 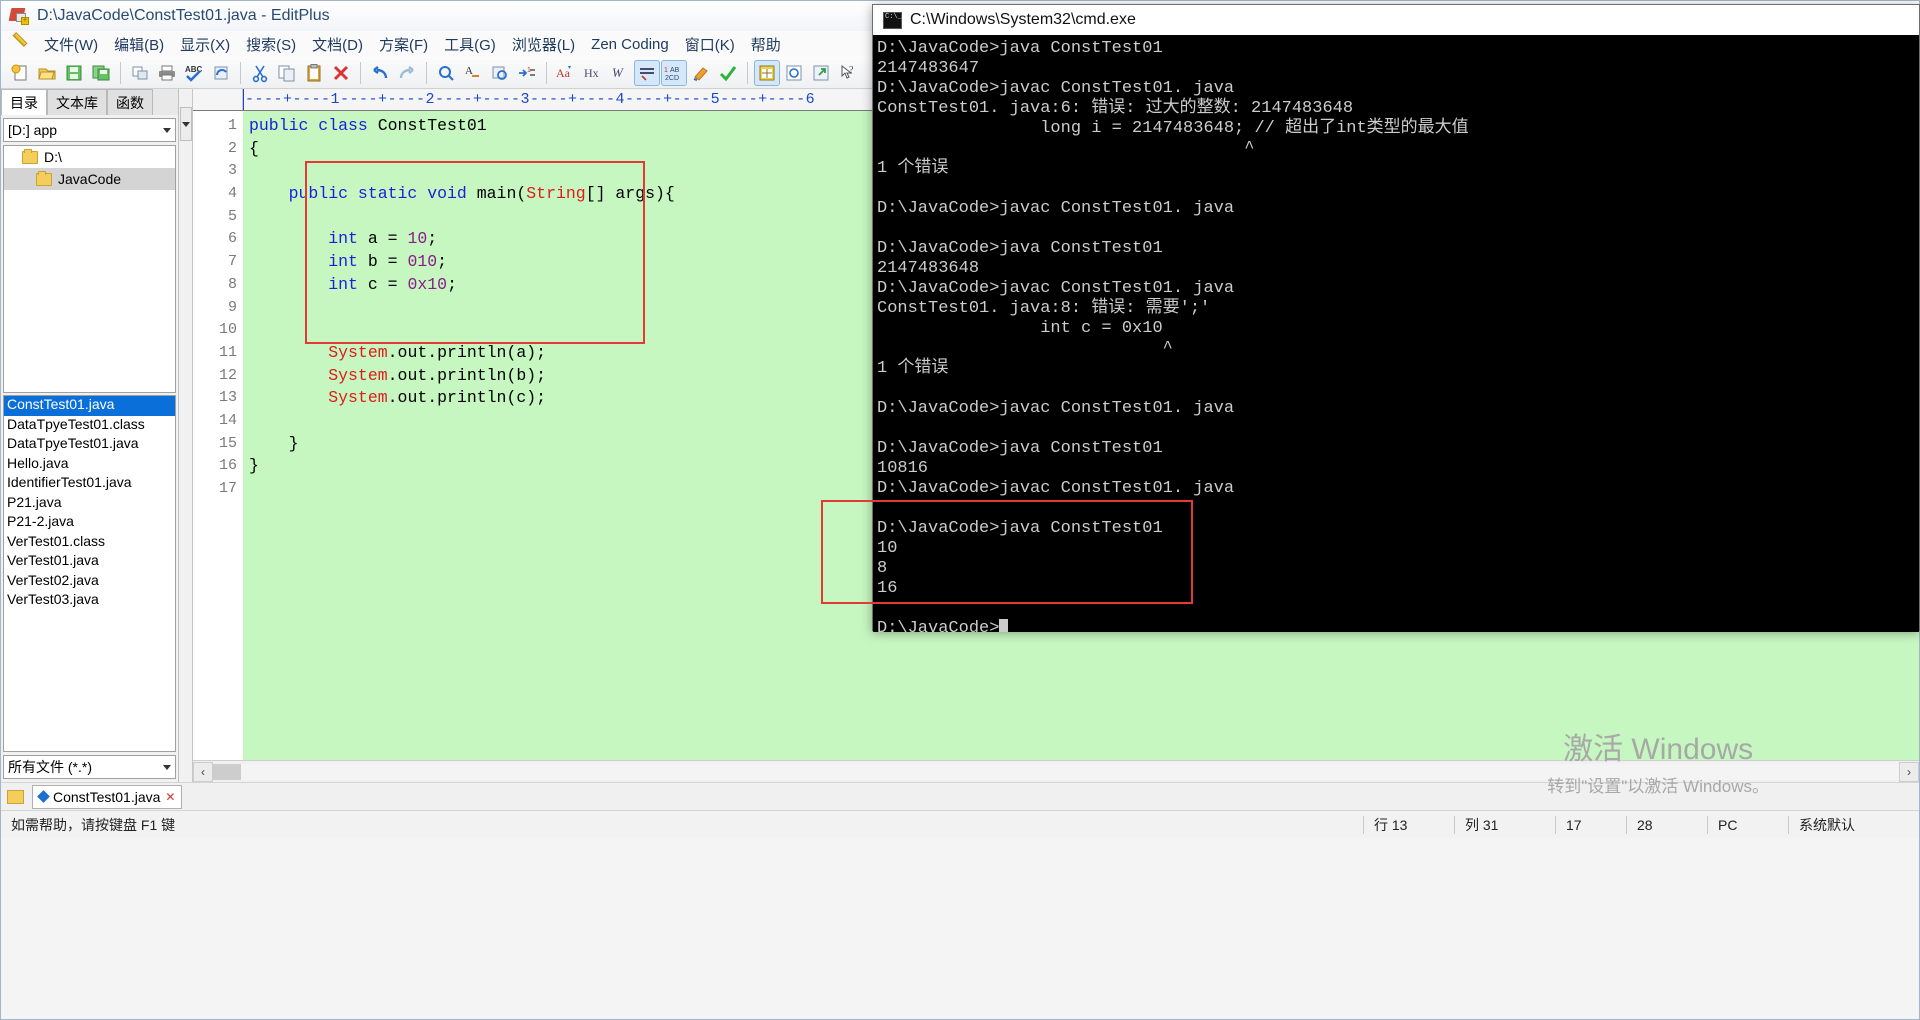 I want to click on print-icon, so click(x=167, y=73).